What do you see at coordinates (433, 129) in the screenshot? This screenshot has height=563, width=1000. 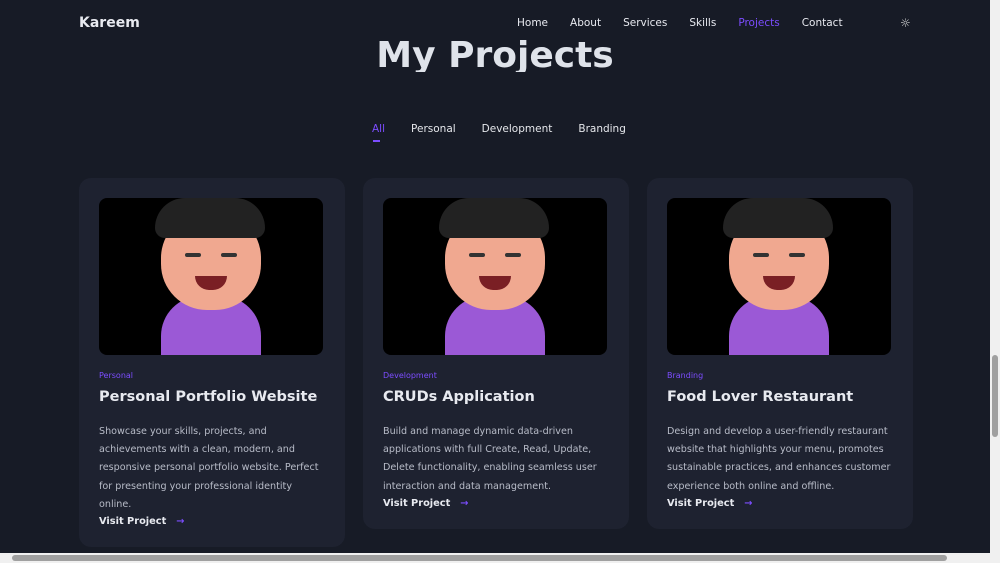 I see `filter-personal: Personal` at bounding box center [433, 129].